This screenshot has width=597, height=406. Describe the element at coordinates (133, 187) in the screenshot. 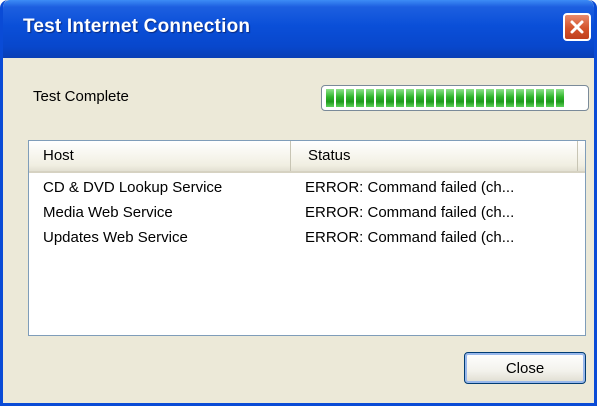

I see `host-cell: CD & DVD Lookup Service` at that location.